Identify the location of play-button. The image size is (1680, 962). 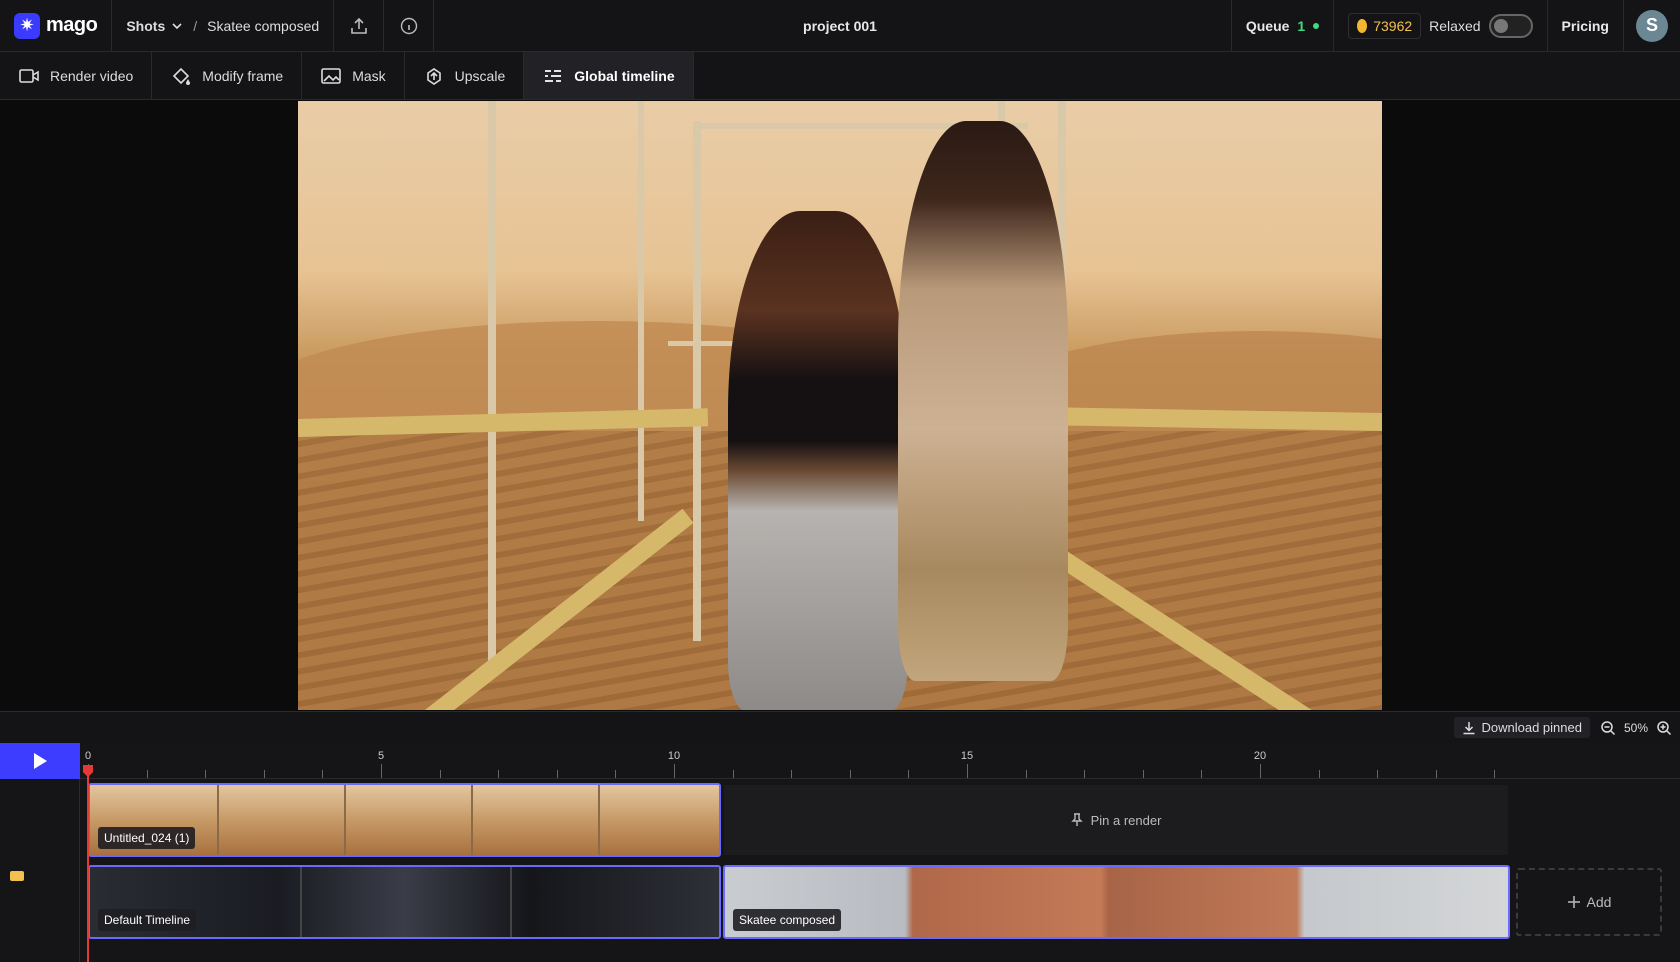
(40, 761).